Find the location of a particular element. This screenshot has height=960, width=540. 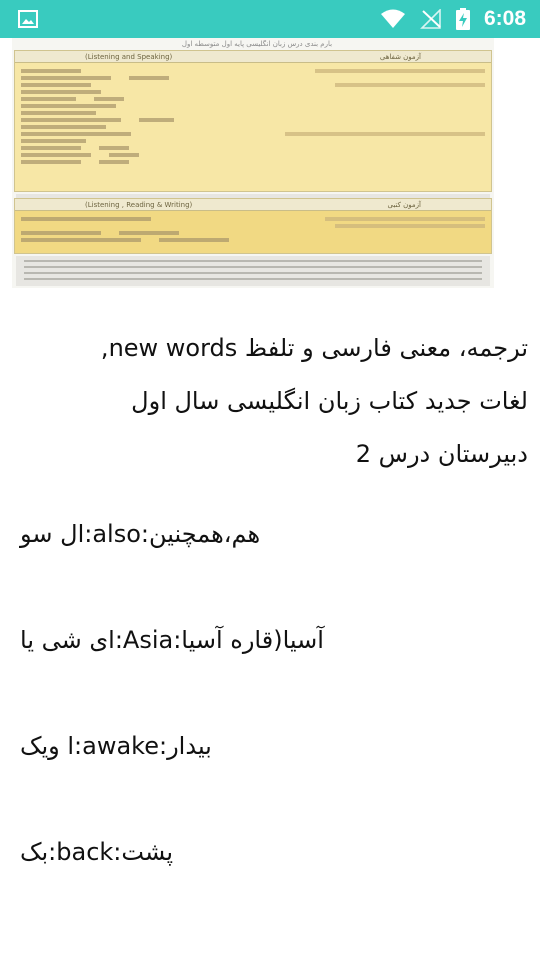

battery-charging-icon is located at coordinates (462, 19).